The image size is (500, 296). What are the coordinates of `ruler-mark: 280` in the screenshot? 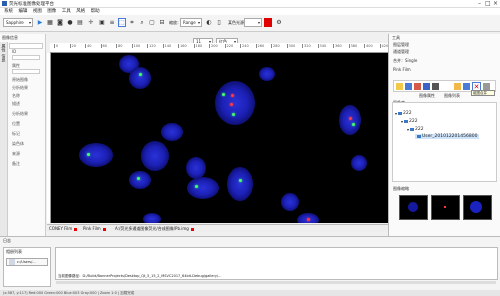 It's located at (275, 46).